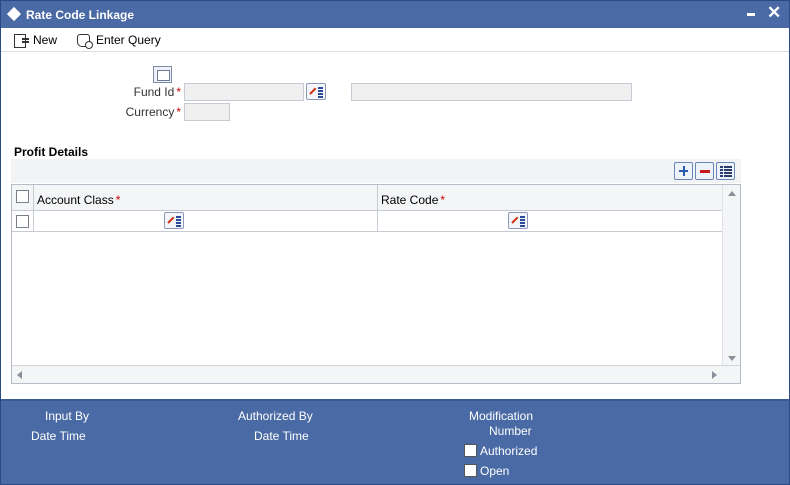  I want to click on column-header-account-class: Account Class *, so click(206, 197).